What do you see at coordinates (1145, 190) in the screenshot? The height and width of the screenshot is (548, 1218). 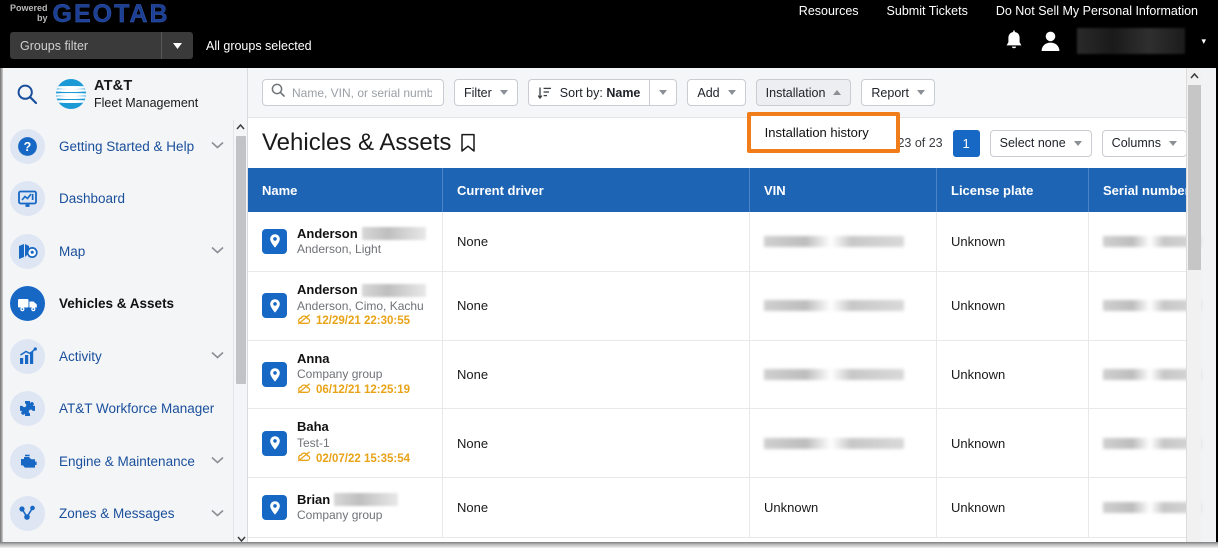 I see `column-header-serial-number: Serial number` at bounding box center [1145, 190].